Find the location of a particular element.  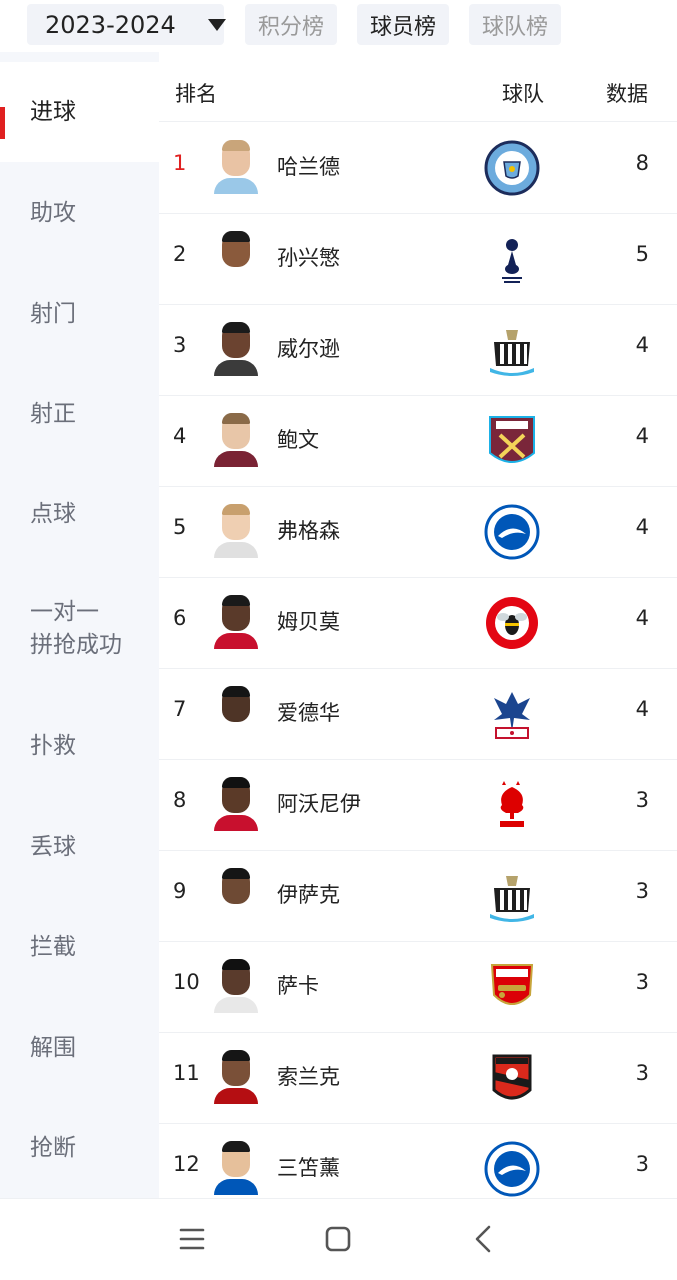

stat-value: 5 is located at coordinates (642, 254).